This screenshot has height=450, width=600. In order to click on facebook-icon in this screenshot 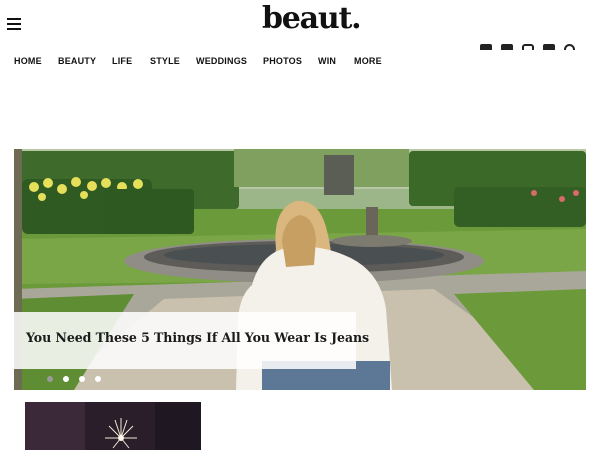, I will do `click(486, 47)`.